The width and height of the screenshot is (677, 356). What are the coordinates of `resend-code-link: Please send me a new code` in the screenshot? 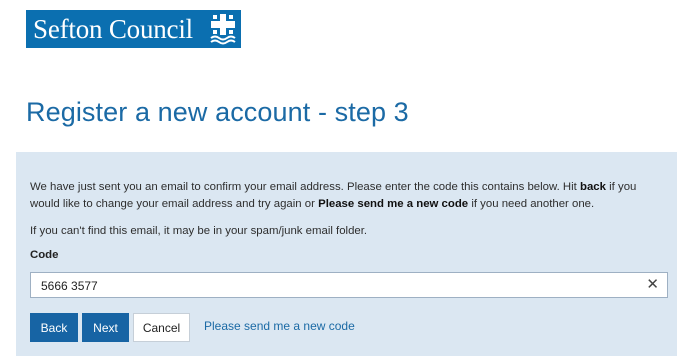 It's located at (279, 326).